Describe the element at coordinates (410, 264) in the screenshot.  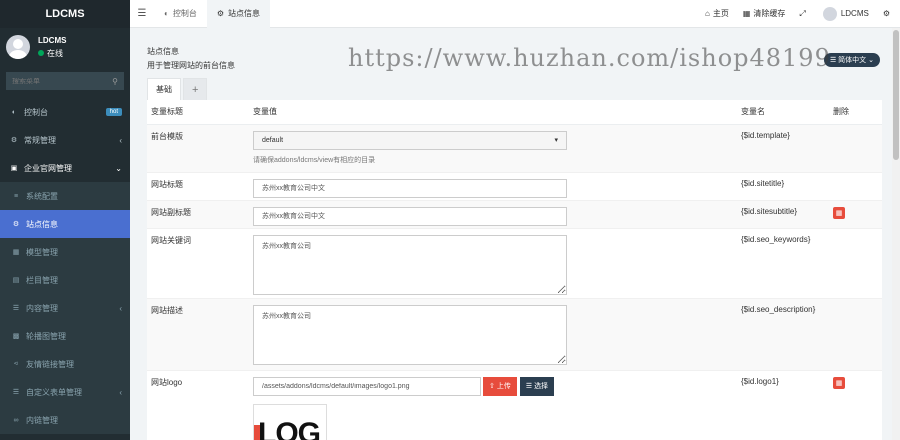
I see `seo-keywords-textarea: 苏州xx教育公司` at that location.